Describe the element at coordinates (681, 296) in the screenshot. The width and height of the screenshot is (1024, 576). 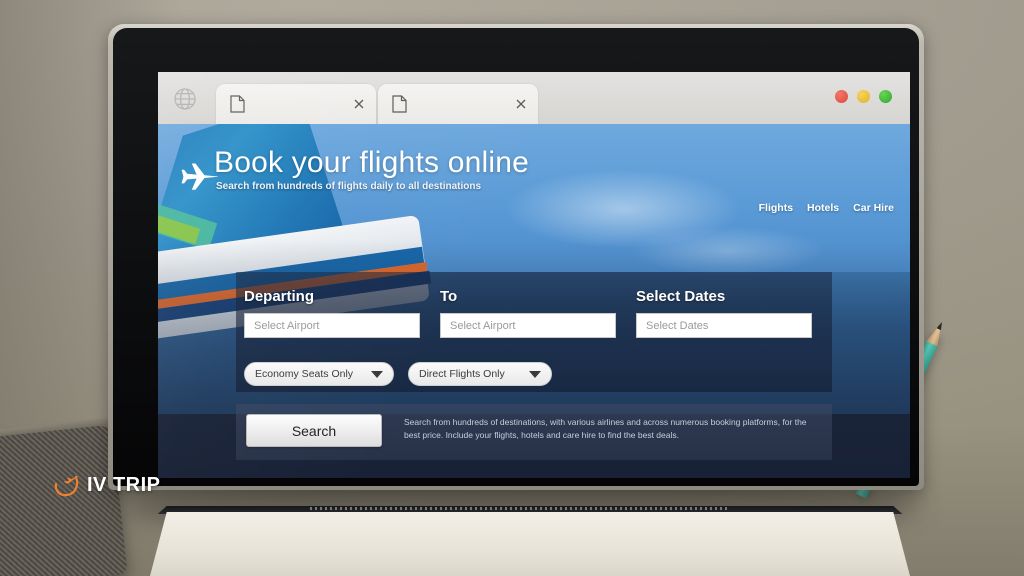
I see `select-dates-label: Select Dates` at that location.